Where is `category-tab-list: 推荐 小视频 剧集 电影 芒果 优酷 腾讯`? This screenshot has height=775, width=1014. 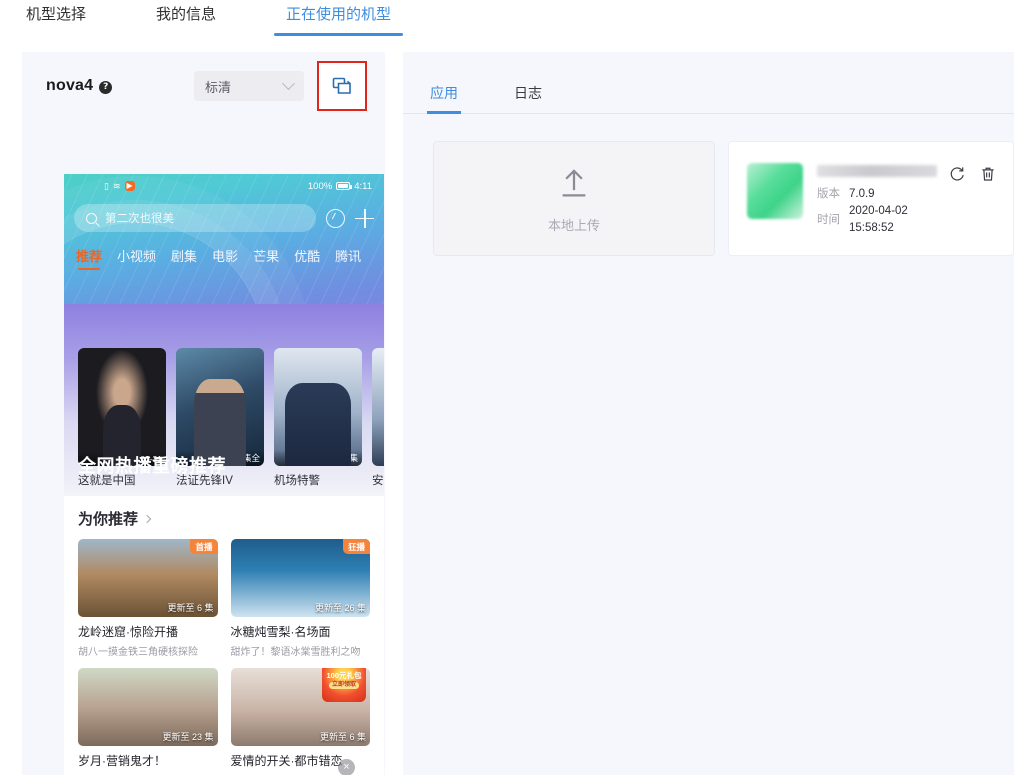 category-tab-list: 推荐 小视频 剧集 电影 芒果 优酷 腾讯 is located at coordinates (224, 251).